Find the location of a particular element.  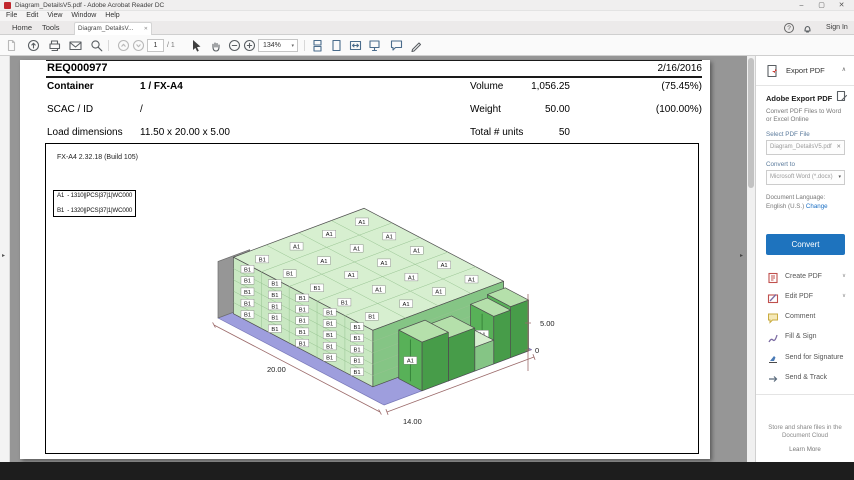

maximize-button: ▢ is located at coordinates (821, 5).